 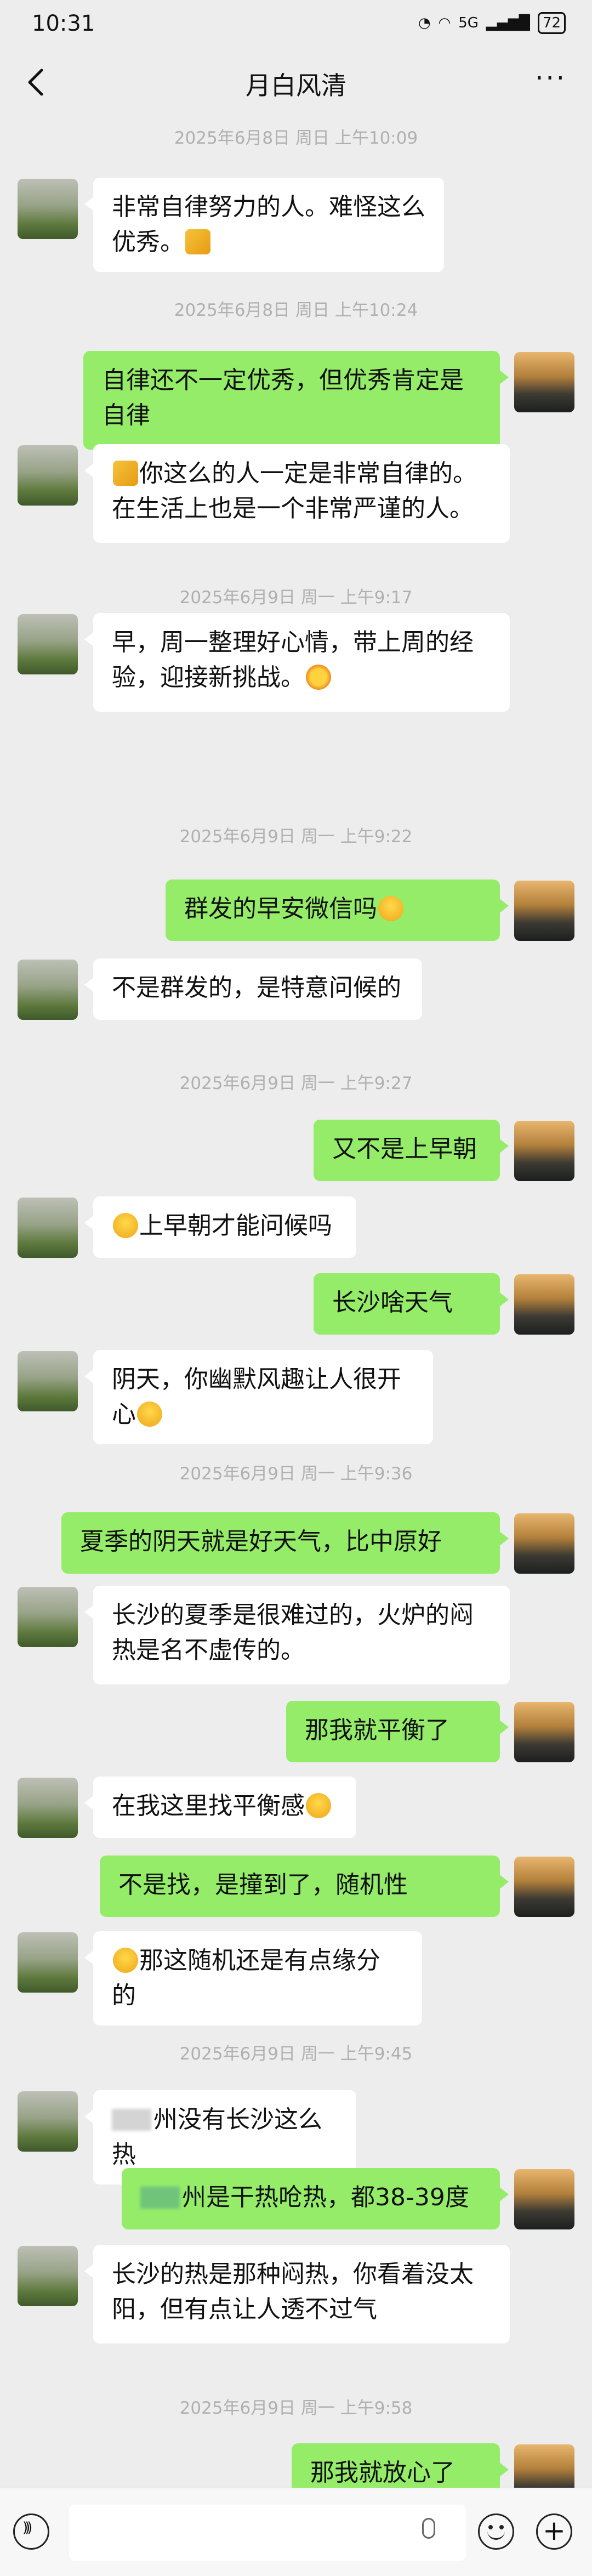 What do you see at coordinates (297, 494) in the screenshot?
I see `incoming-message-bubble: 你这么的人一定是非常自律的。在生活上也是一个非常严谨的人。` at bounding box center [297, 494].